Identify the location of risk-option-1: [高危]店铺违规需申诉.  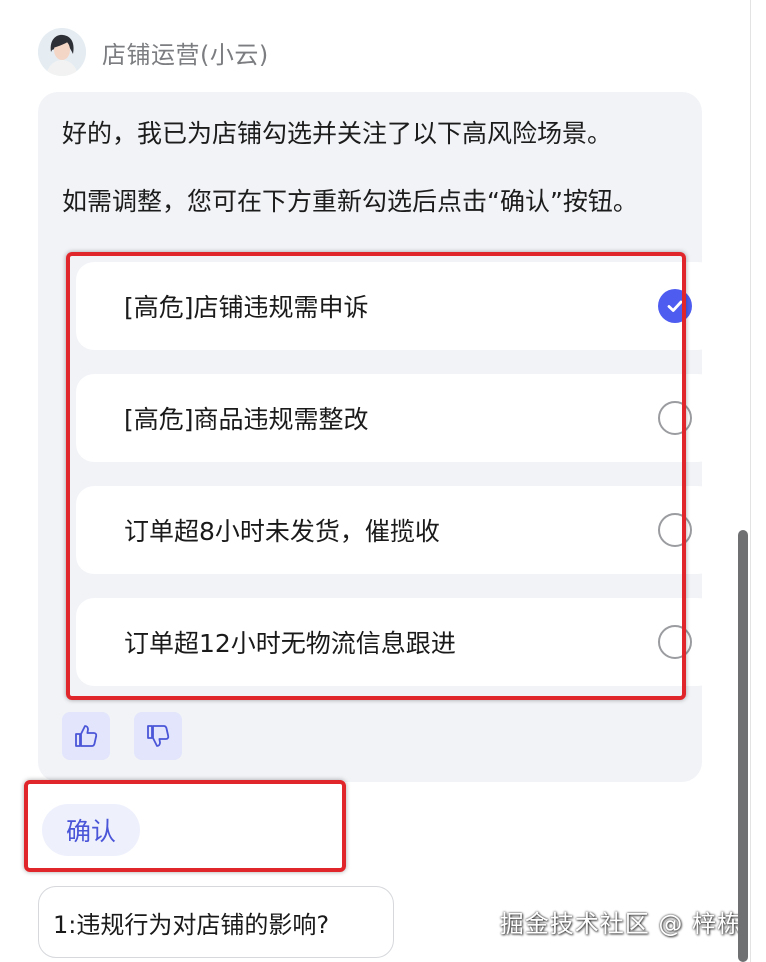
(396, 306).